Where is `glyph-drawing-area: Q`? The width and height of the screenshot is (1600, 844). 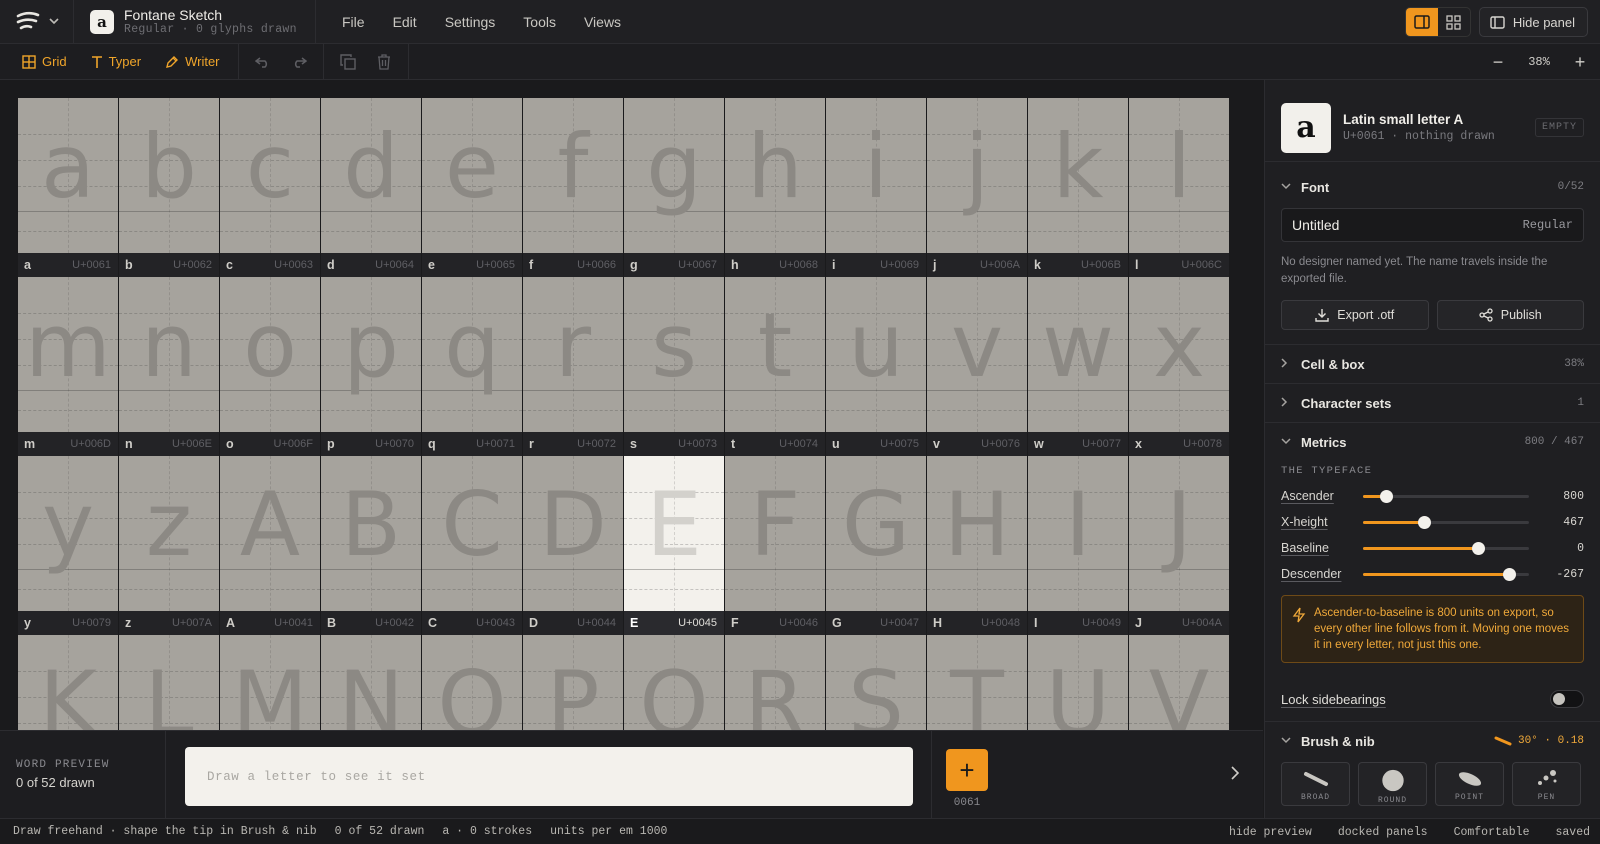 glyph-drawing-area: Q is located at coordinates (674, 682).